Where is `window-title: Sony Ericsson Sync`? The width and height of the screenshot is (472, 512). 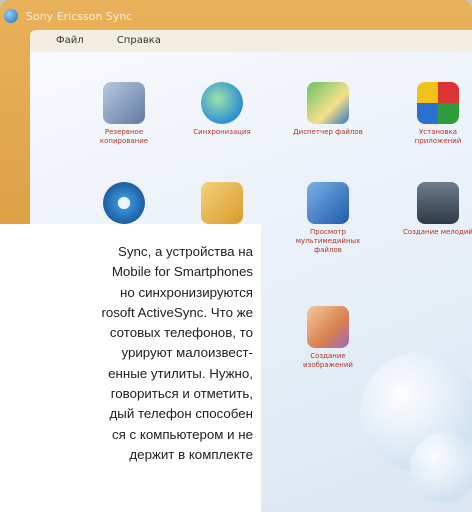
window-title: Sony Ericsson Sync is located at coordinates (79, 16).